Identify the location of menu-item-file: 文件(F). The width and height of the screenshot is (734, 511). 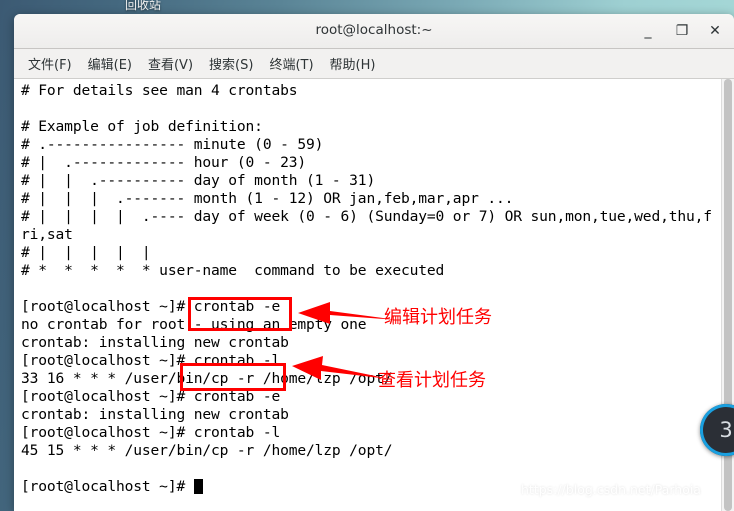
(50, 63).